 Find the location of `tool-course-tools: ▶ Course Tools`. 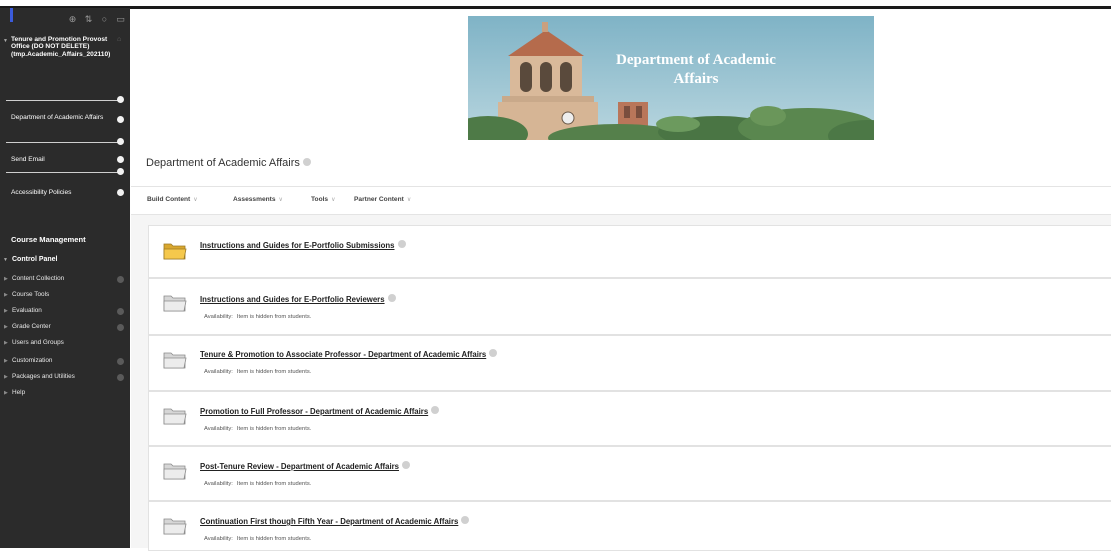

tool-course-tools: ▶ Course Tools is located at coordinates (65, 295).